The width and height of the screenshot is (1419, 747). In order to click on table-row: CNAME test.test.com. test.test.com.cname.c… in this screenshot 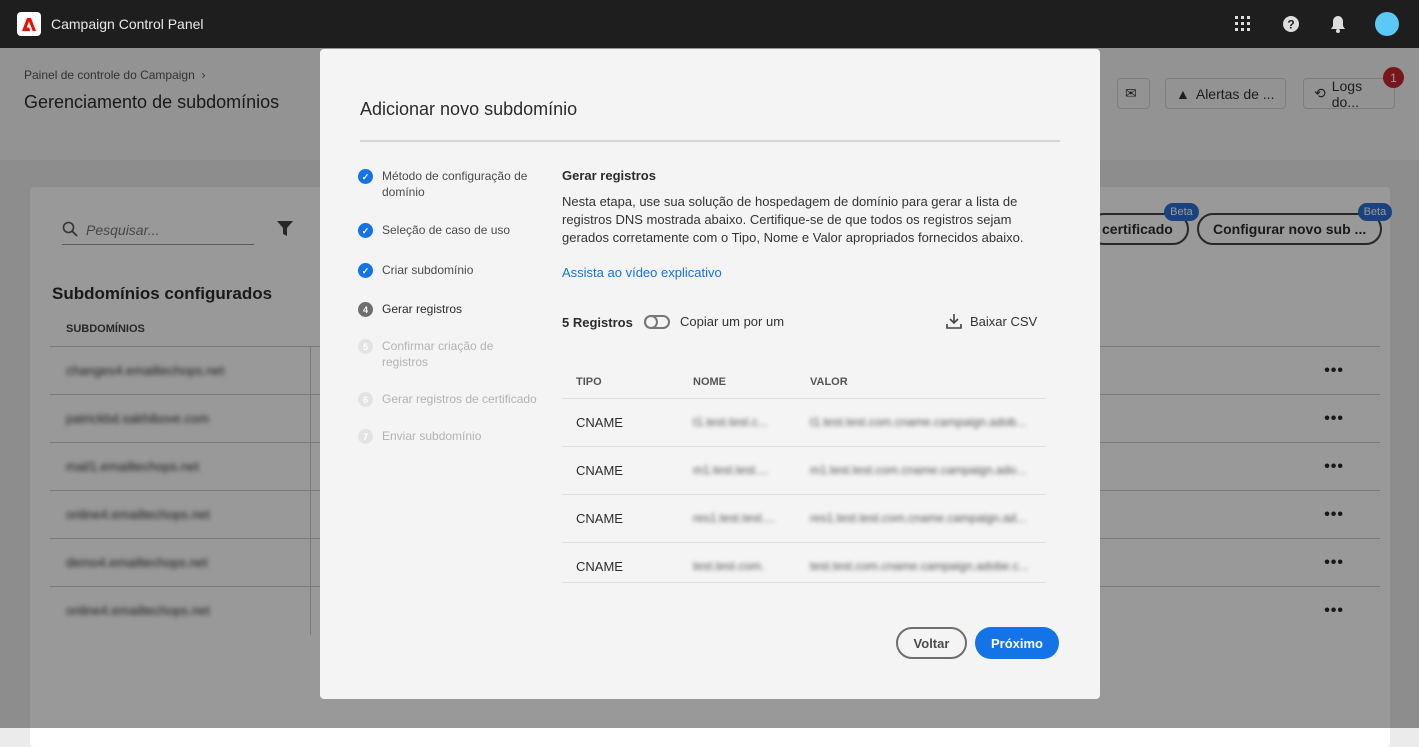, I will do `click(803, 563)`.